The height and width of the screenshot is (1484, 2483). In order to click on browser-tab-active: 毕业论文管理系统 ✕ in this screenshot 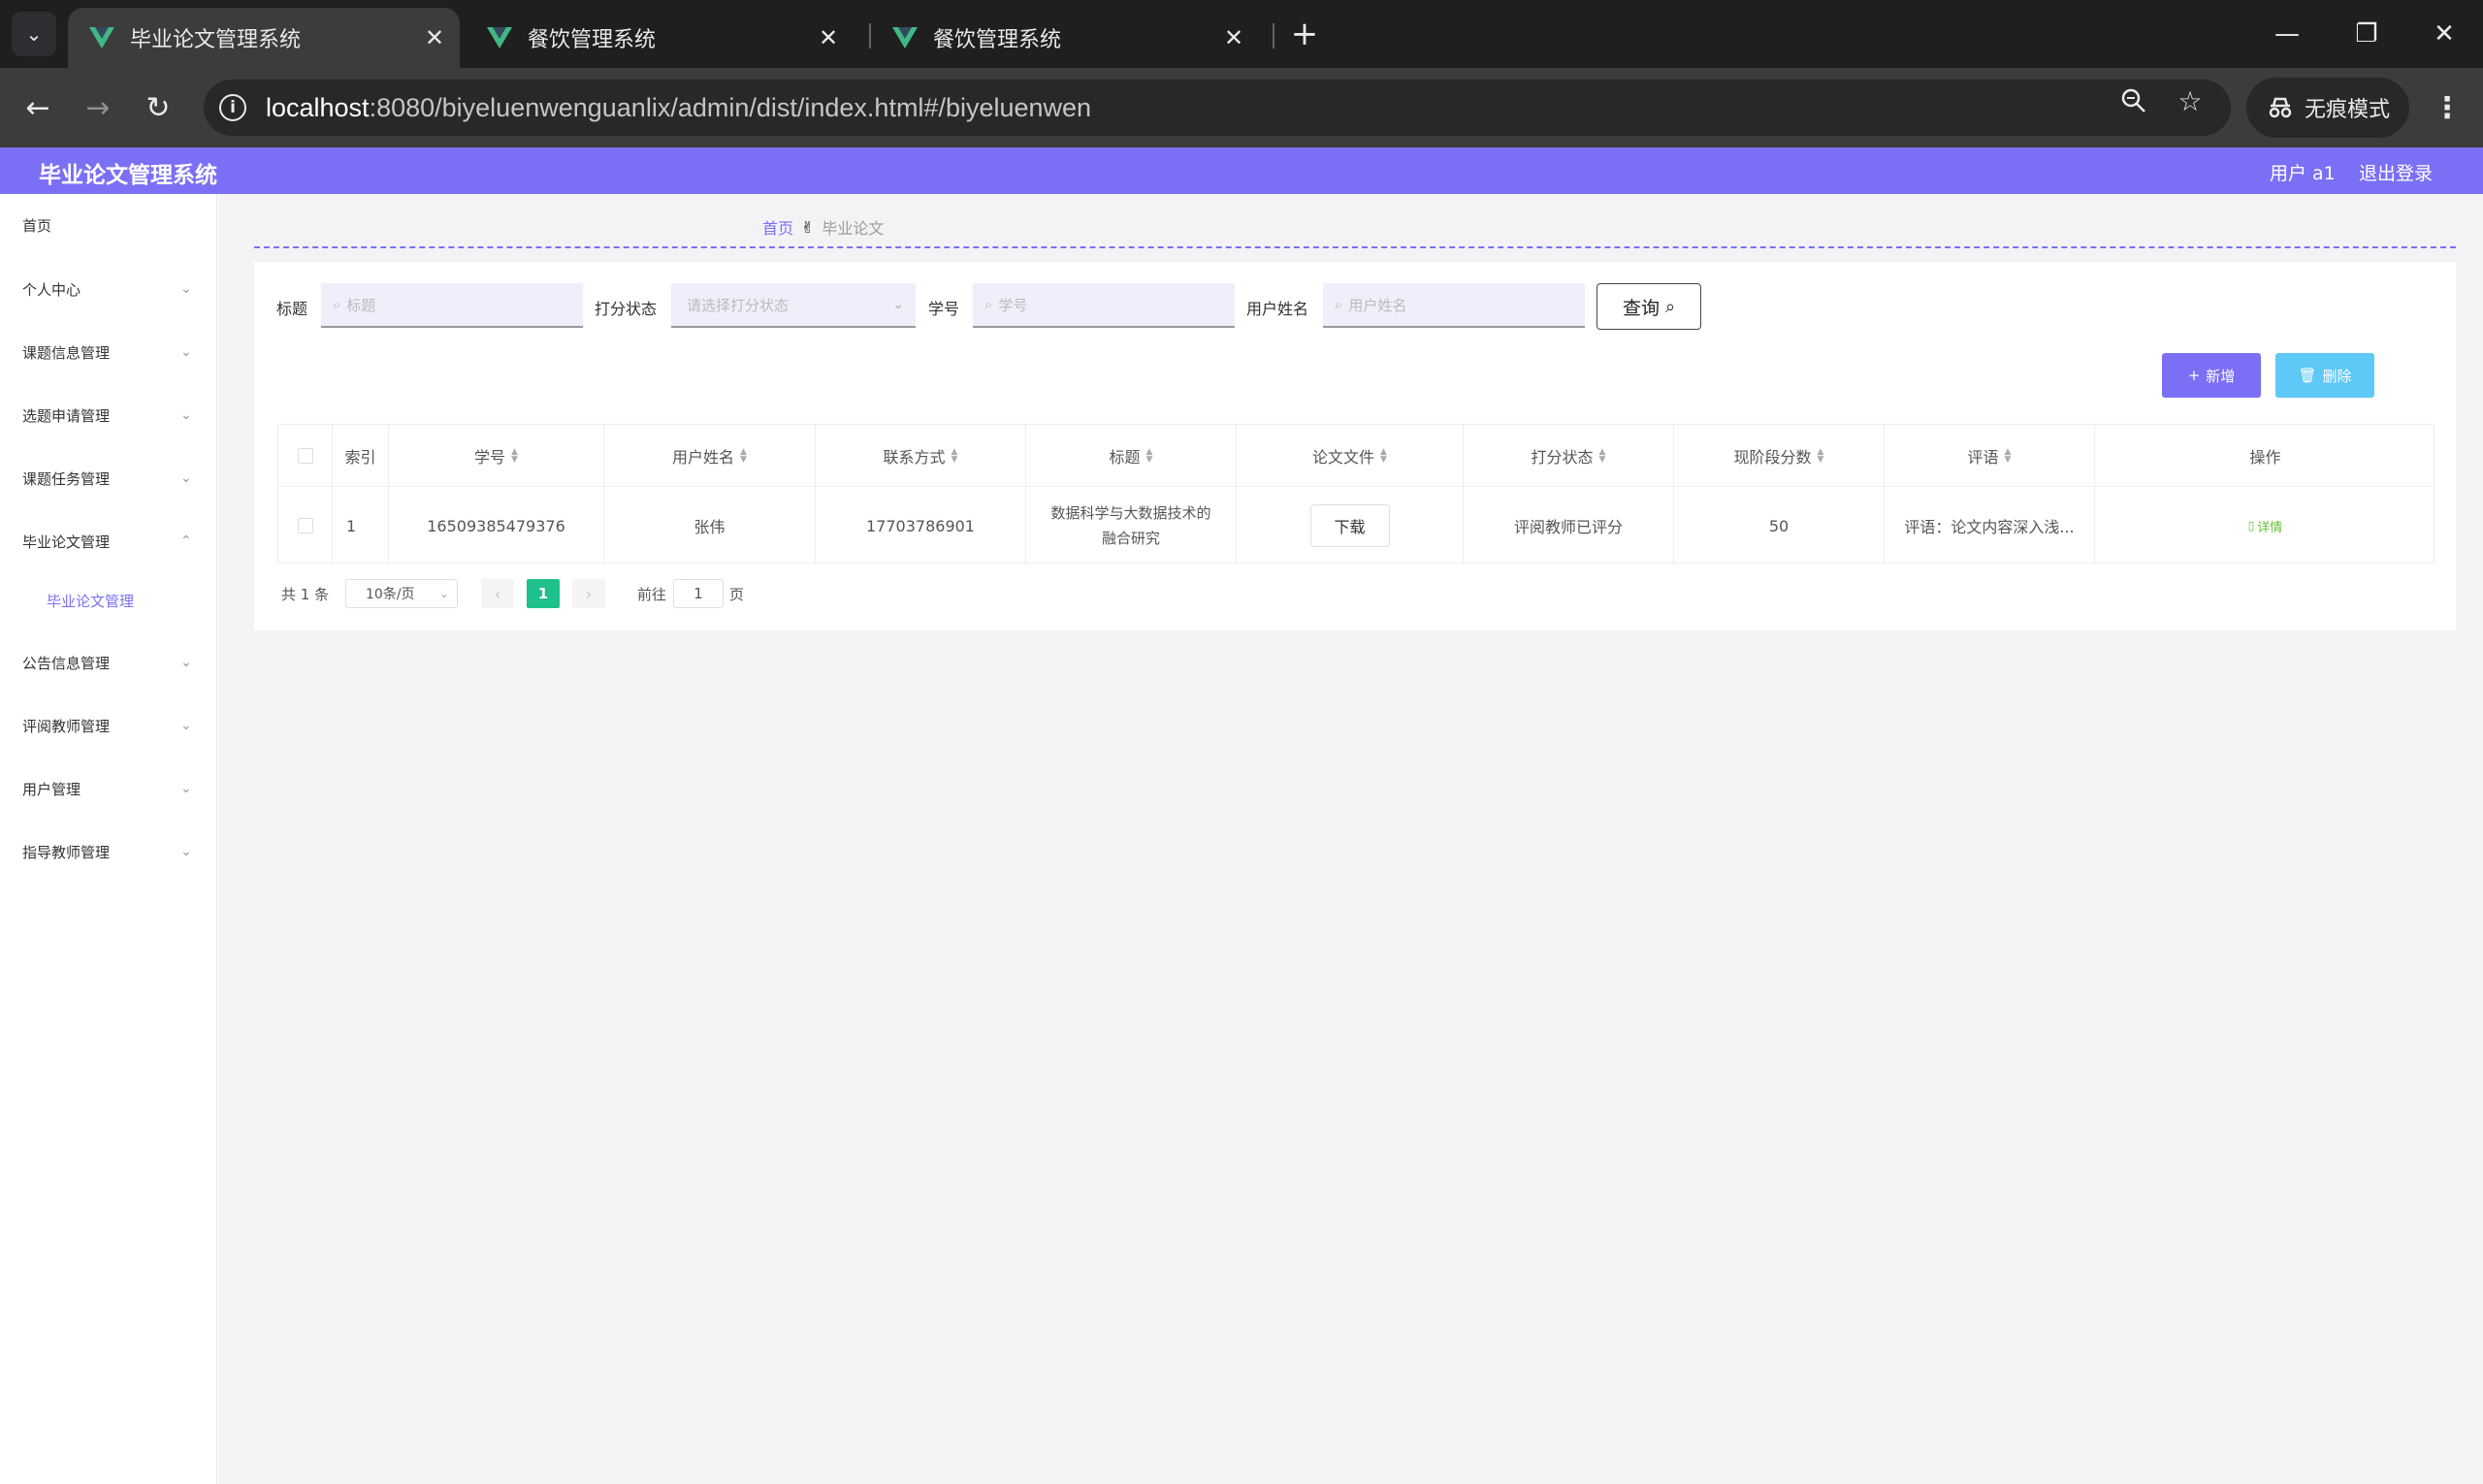, I will do `click(264, 38)`.